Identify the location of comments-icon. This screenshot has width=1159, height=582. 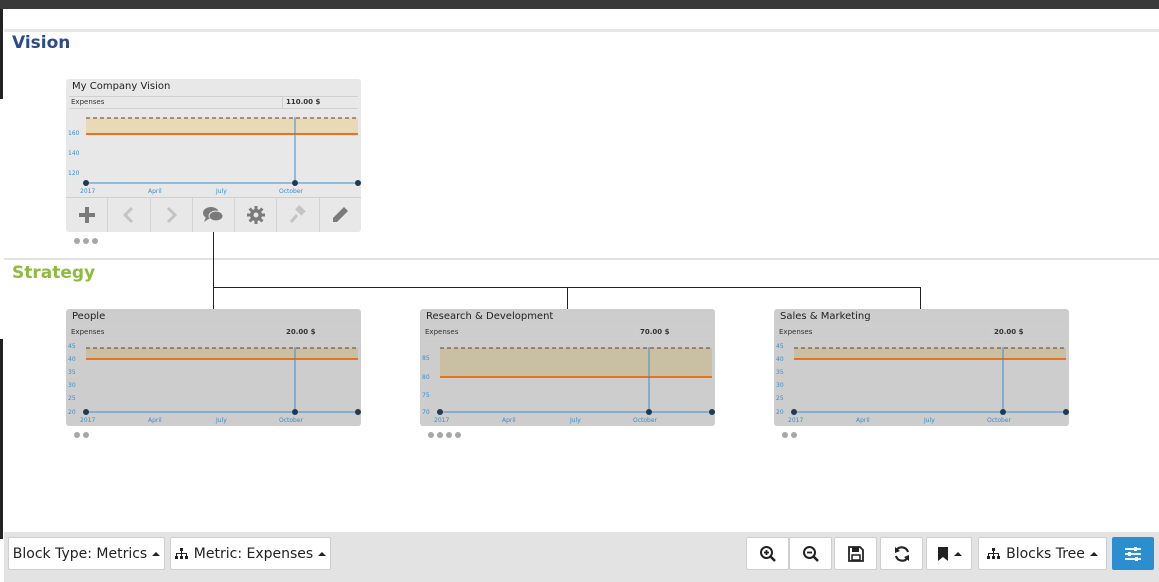
(213, 214).